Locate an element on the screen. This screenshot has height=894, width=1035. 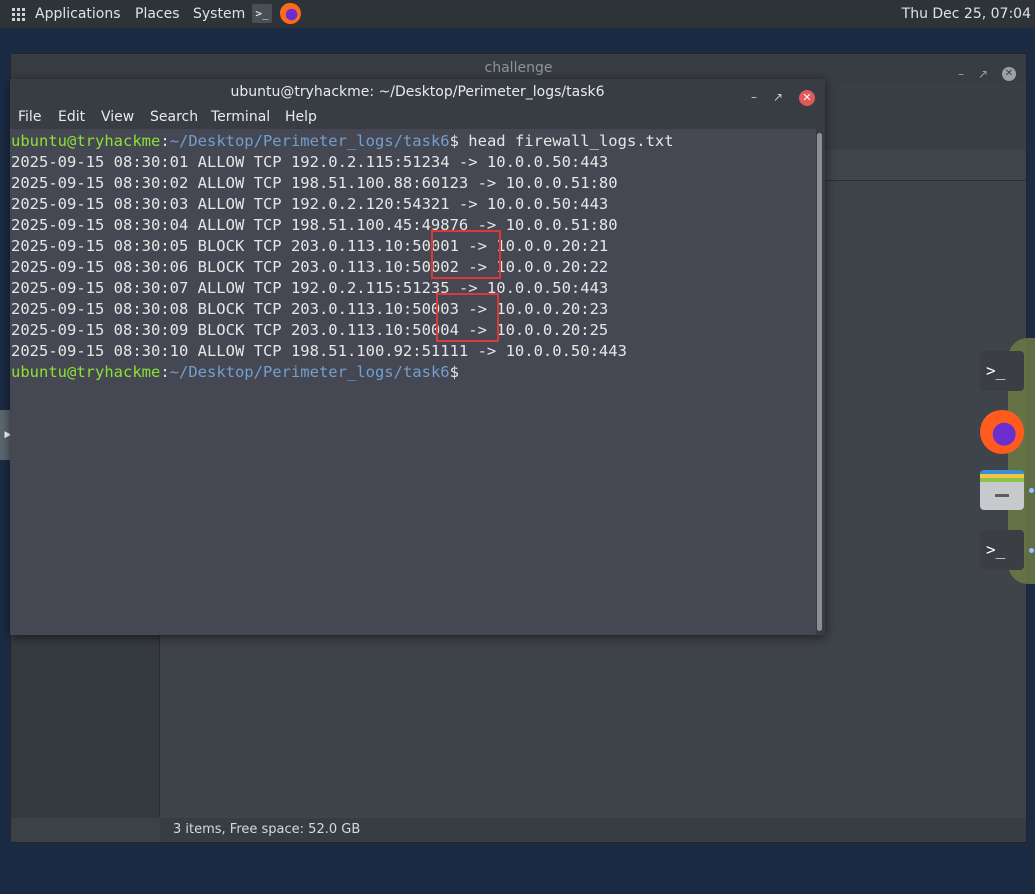
command-text: head firewall_logs.txt is located at coordinates (566, 141).